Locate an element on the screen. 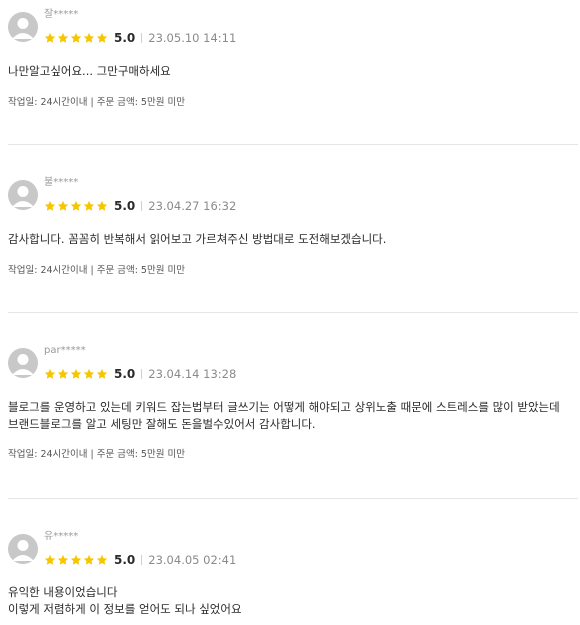 This screenshot has width=580, height=625. review-meta: 5.0 23.04.27 16:32 is located at coordinates (140, 206).